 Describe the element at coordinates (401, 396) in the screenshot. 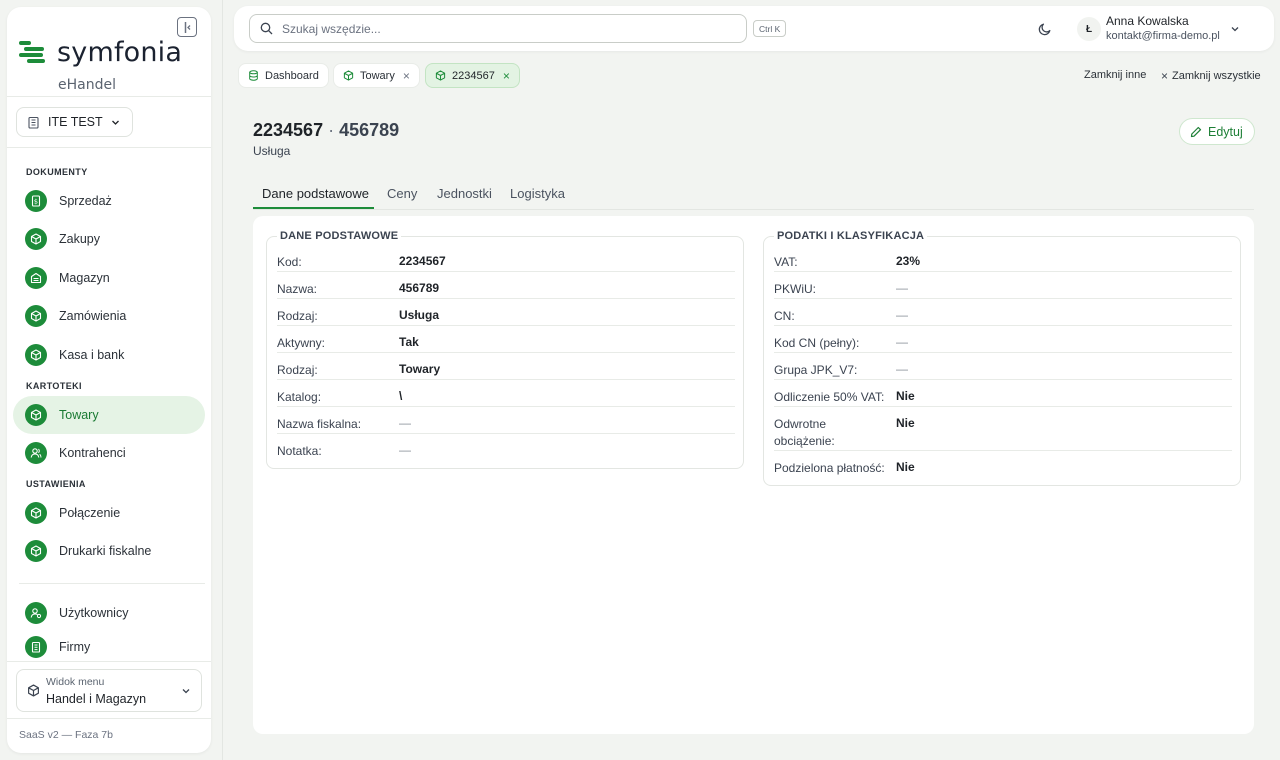

I see `field-value: \` at that location.